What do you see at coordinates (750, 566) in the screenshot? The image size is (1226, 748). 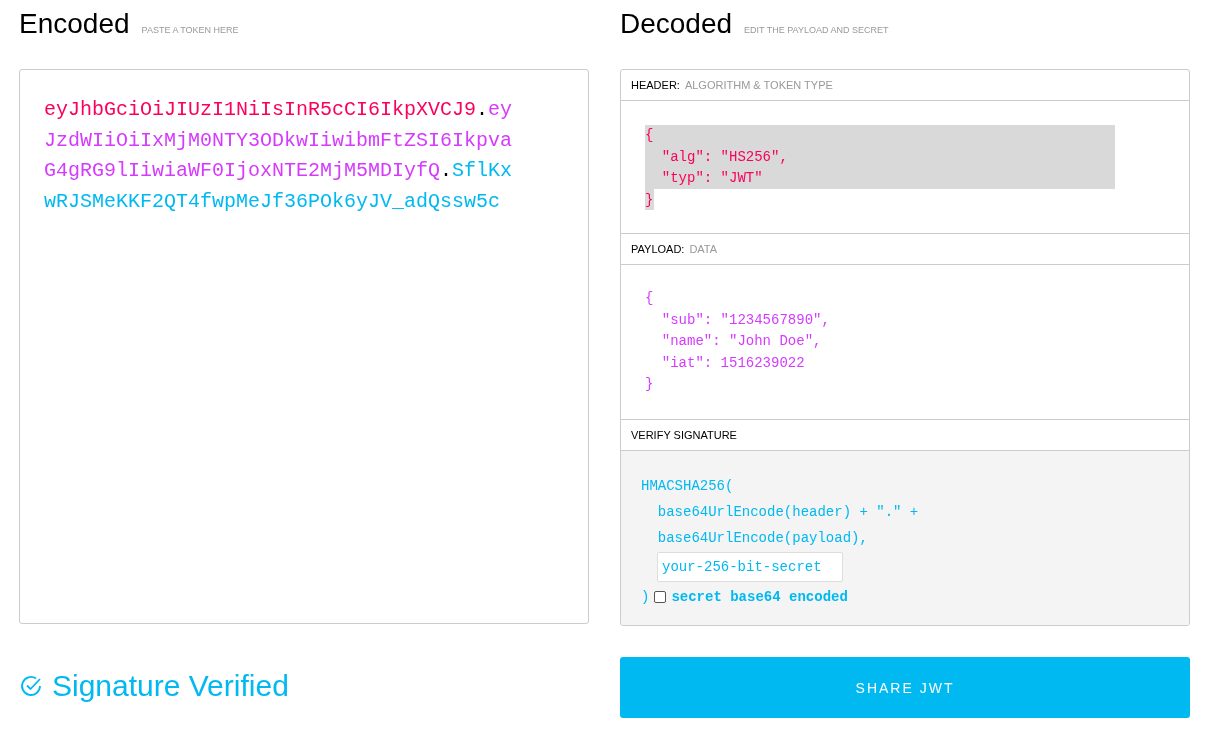 I see `secret-input: your-256-bit-secret` at bounding box center [750, 566].